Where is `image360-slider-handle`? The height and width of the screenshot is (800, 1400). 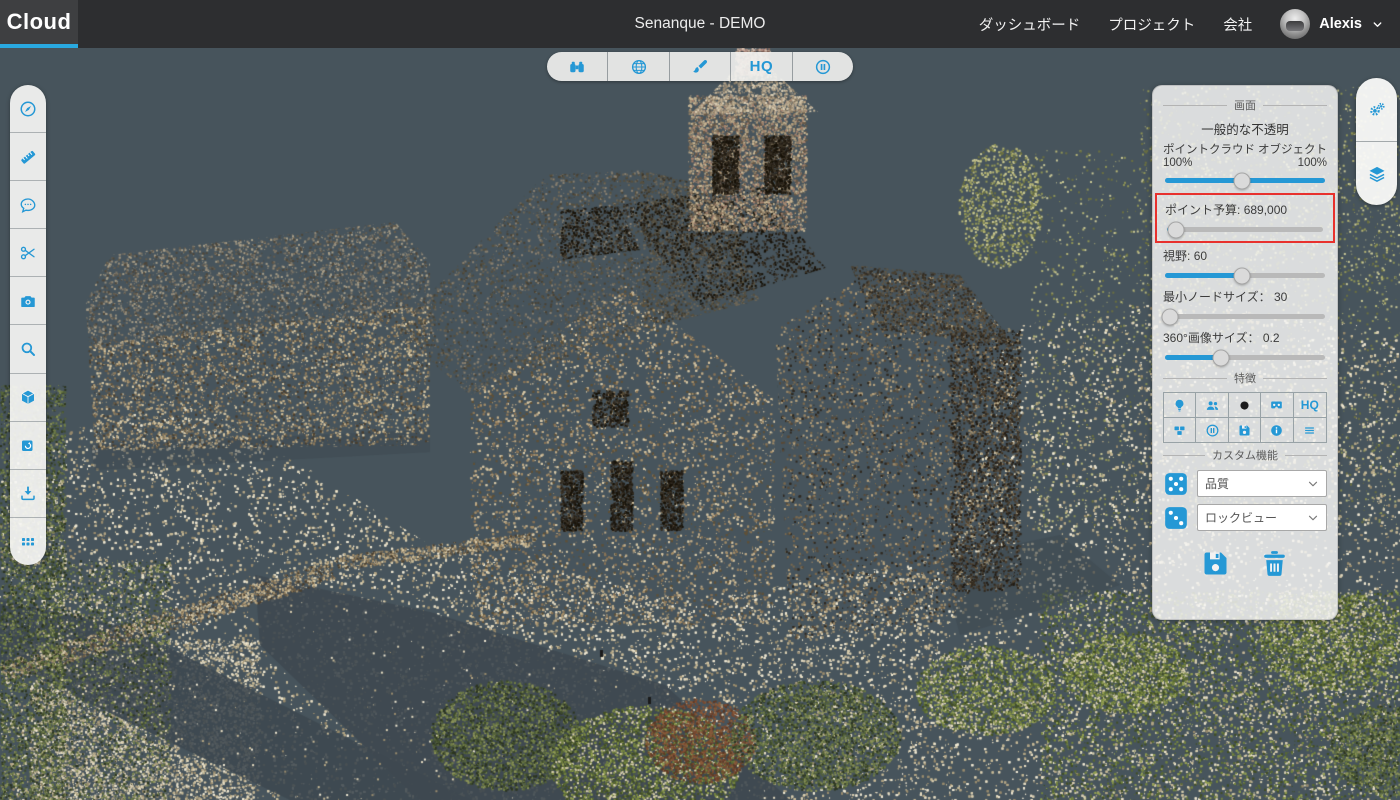 image360-slider-handle is located at coordinates (1221, 357).